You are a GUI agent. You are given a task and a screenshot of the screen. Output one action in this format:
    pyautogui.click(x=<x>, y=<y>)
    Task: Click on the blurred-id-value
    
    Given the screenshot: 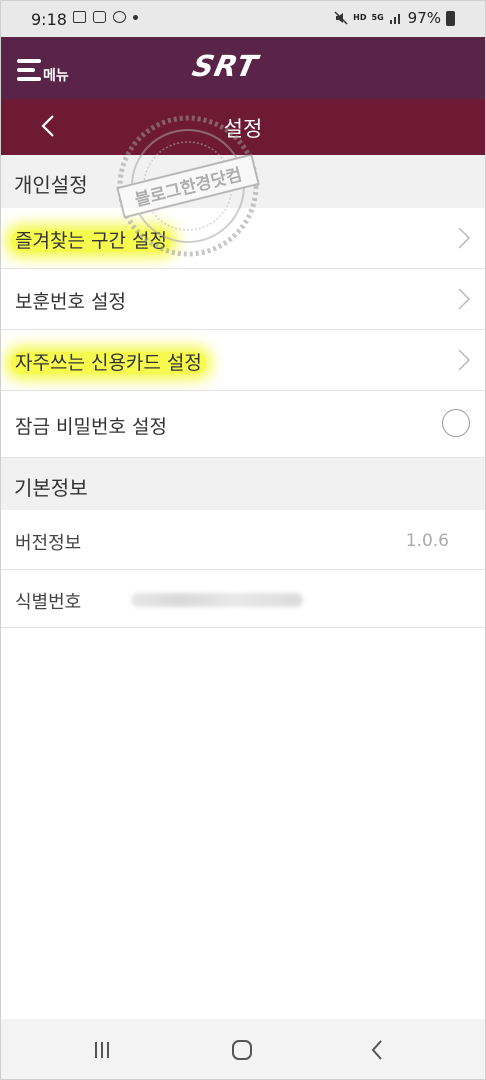 What is the action you would take?
    pyautogui.click(x=217, y=600)
    